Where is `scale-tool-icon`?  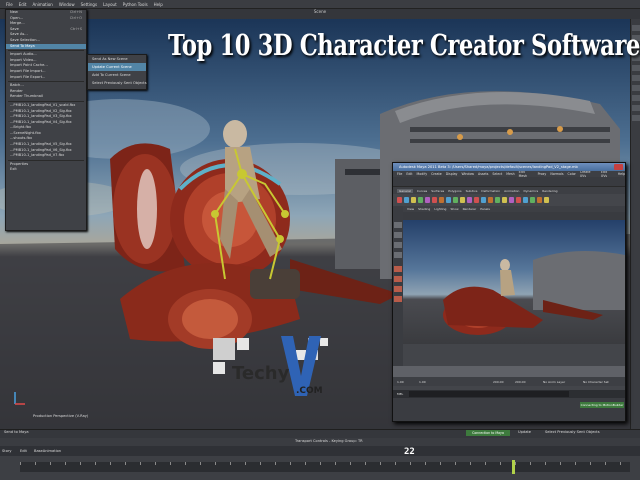 scale-tool-icon is located at coordinates (398, 255).